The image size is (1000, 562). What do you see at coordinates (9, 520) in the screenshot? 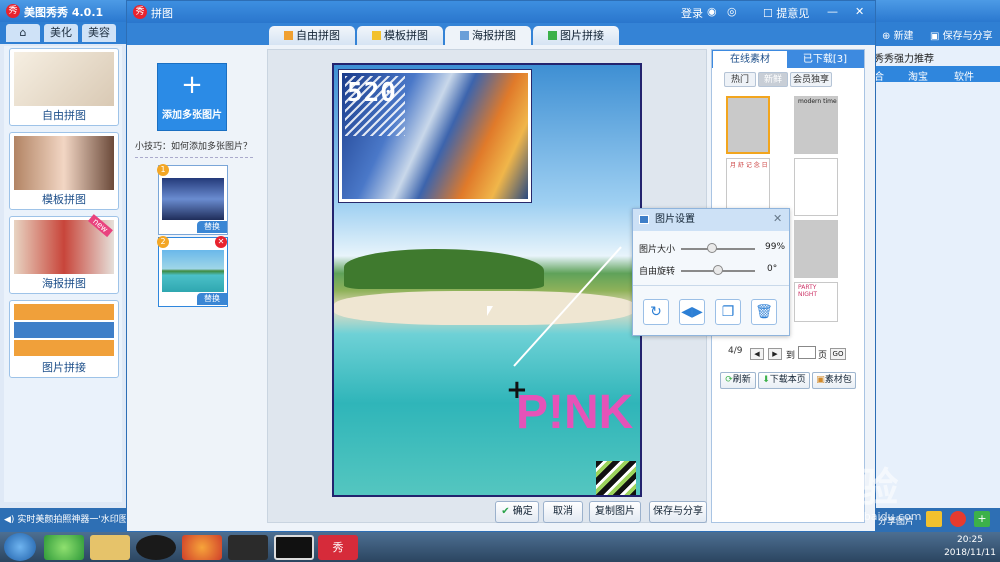
I see `speaker-icon: ◀)` at bounding box center [9, 520].